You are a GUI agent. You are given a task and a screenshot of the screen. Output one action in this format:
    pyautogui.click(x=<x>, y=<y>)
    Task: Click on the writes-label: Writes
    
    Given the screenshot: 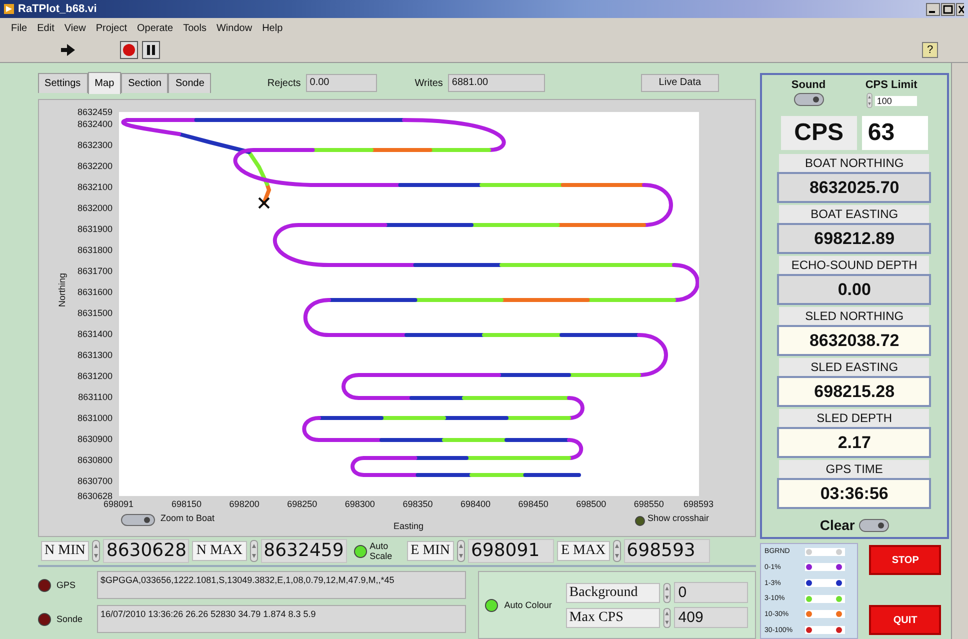 What is the action you would take?
    pyautogui.click(x=428, y=83)
    